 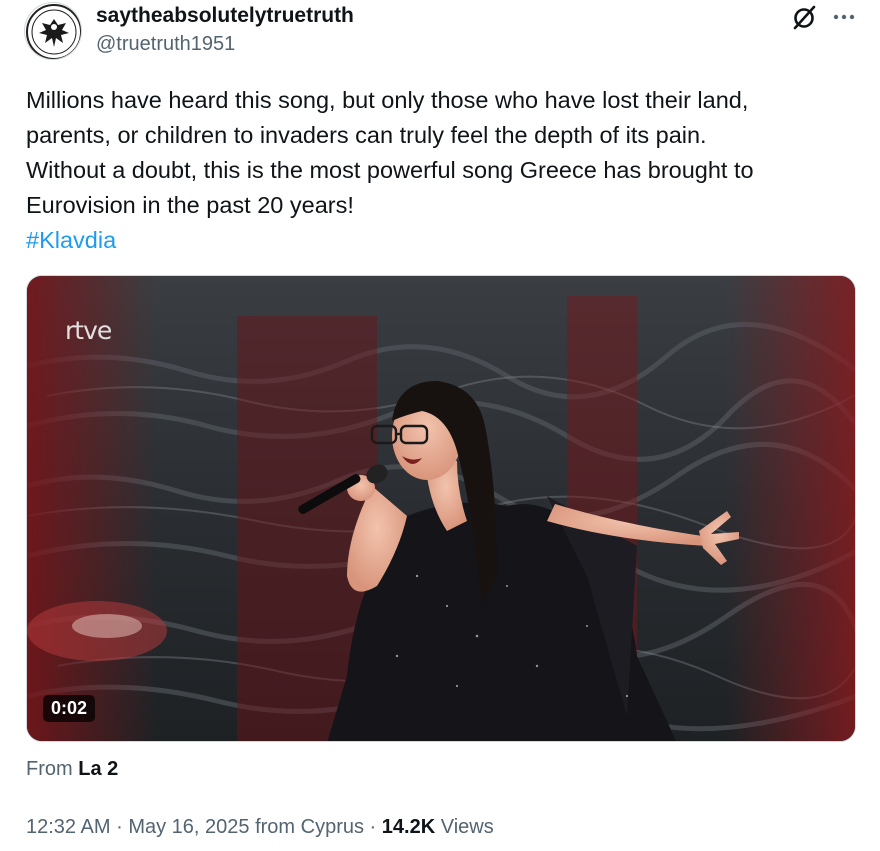 What do you see at coordinates (446, 240) in the screenshot?
I see `hashtag-link: #Klavdia` at bounding box center [446, 240].